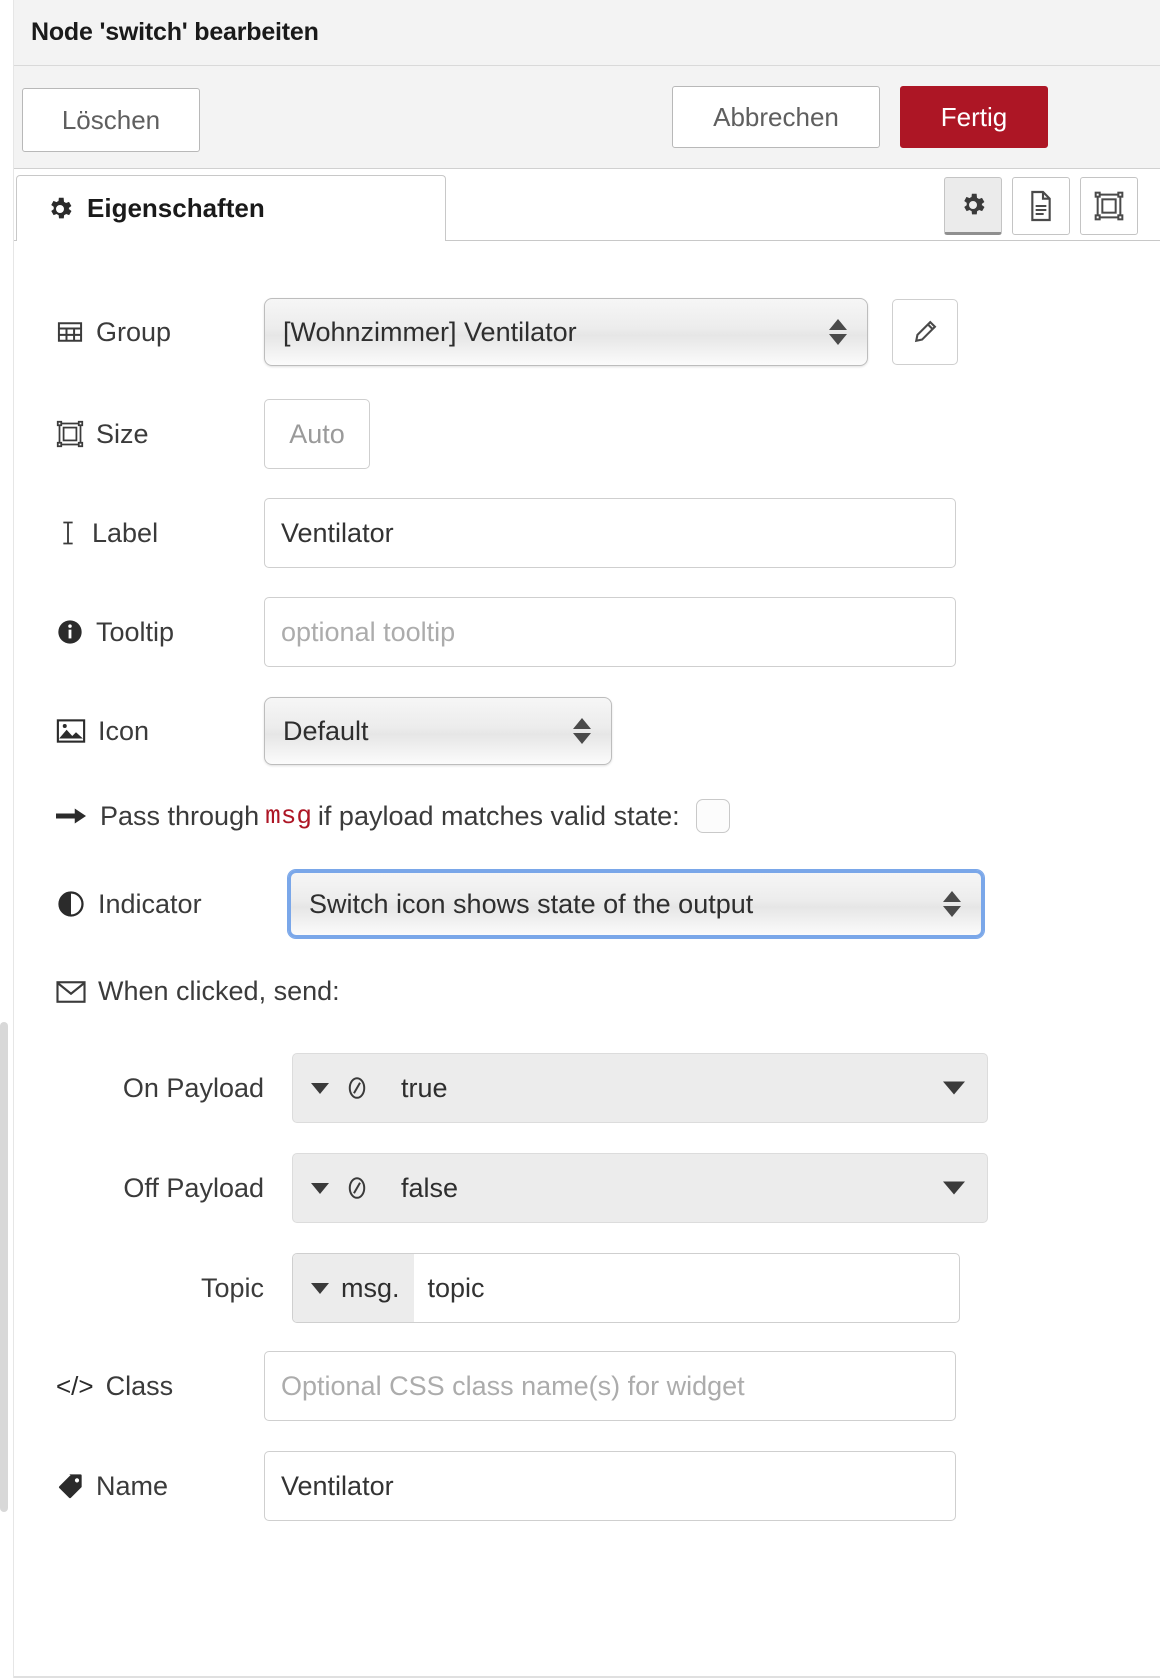 This screenshot has height=1678, width=1160. I want to click on indicator-label-cell: Indicator, so click(139, 904).